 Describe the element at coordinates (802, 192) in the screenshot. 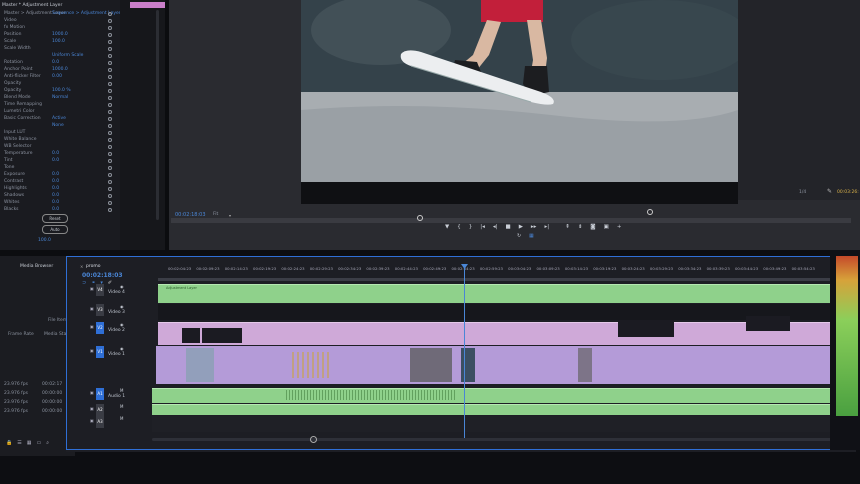

I see `playback-resolution: 1/4` at that location.